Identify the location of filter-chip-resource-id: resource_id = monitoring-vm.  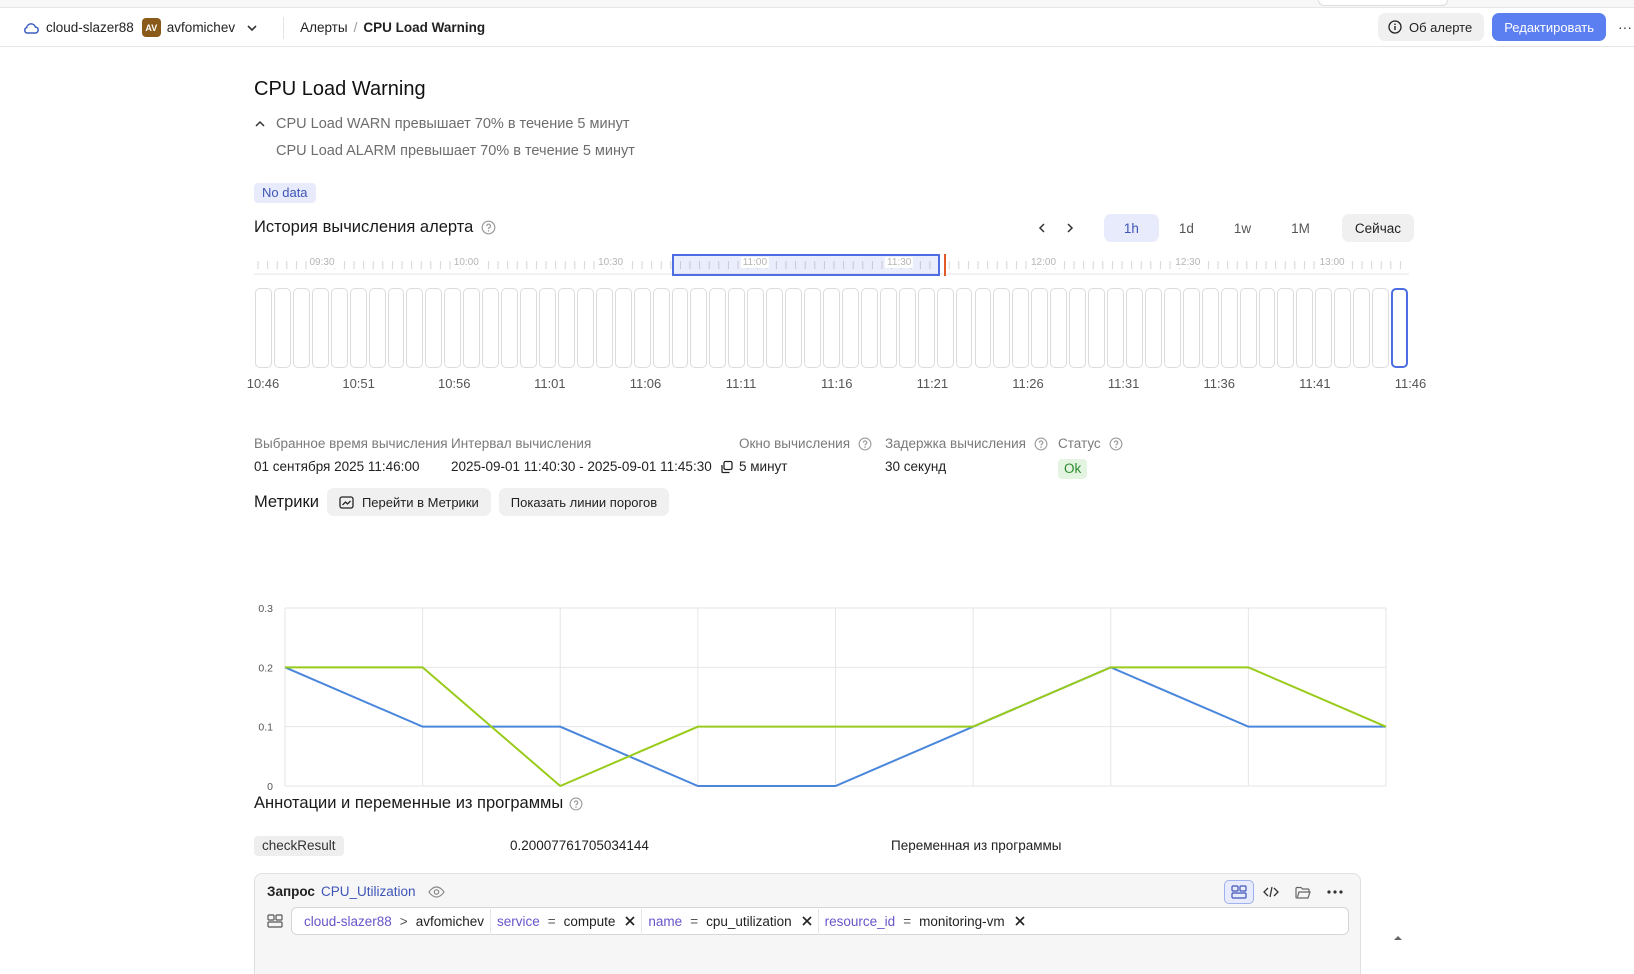
(925, 921).